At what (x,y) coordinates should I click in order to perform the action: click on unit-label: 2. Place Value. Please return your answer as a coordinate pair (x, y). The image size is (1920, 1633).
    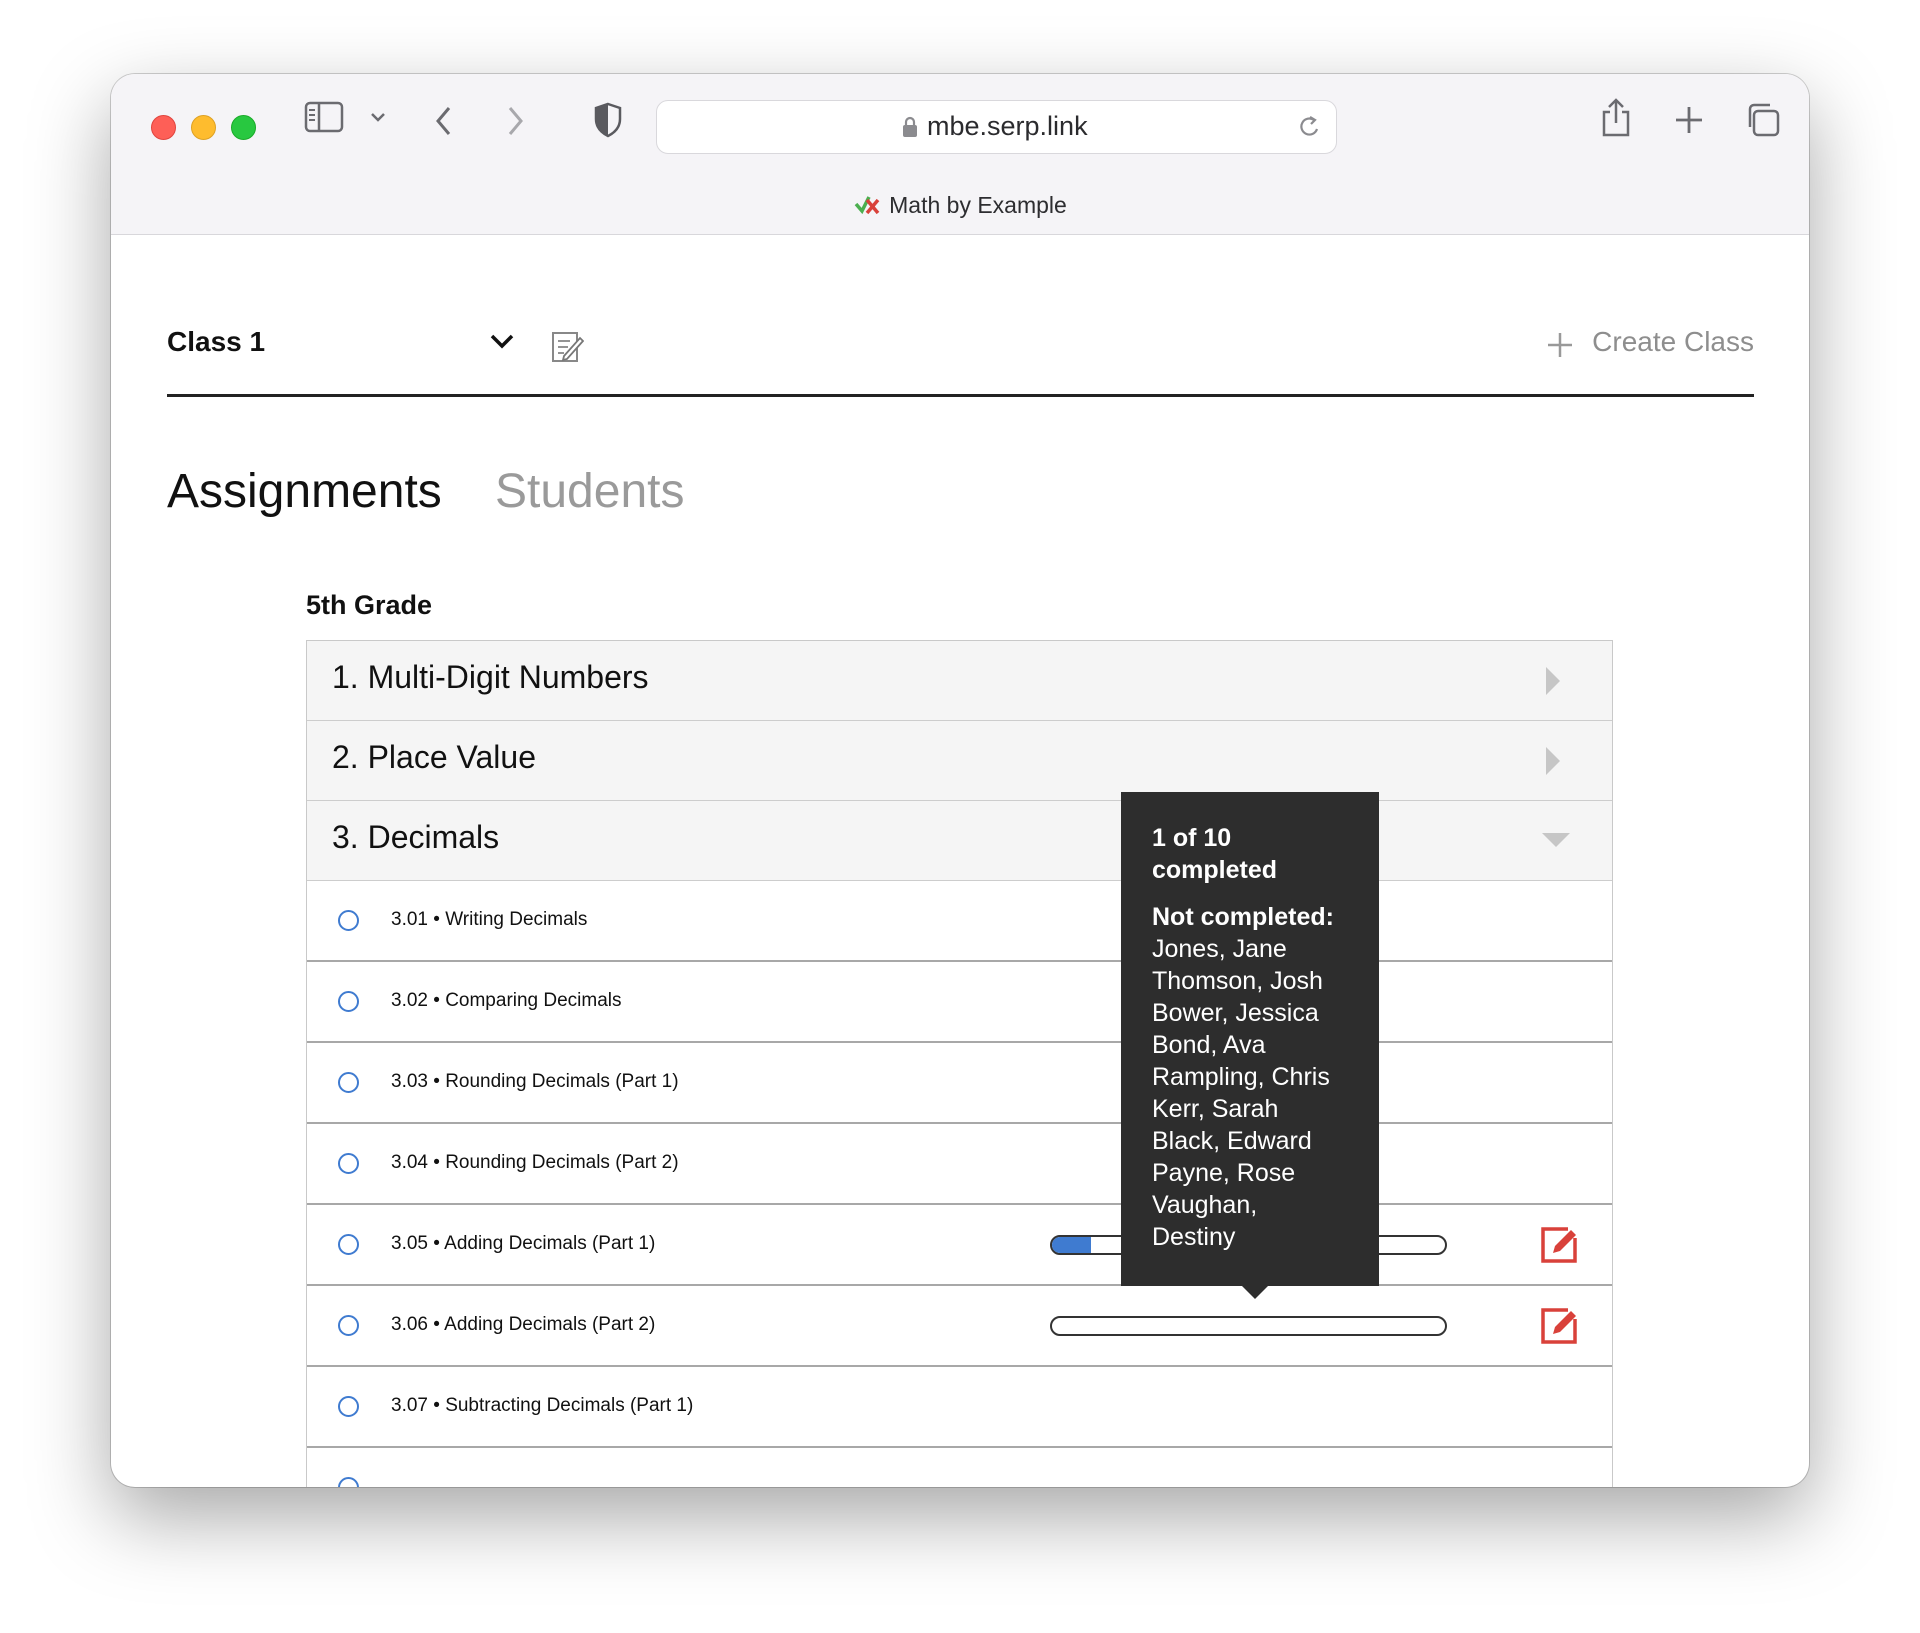
    Looking at the image, I should click on (434, 757).